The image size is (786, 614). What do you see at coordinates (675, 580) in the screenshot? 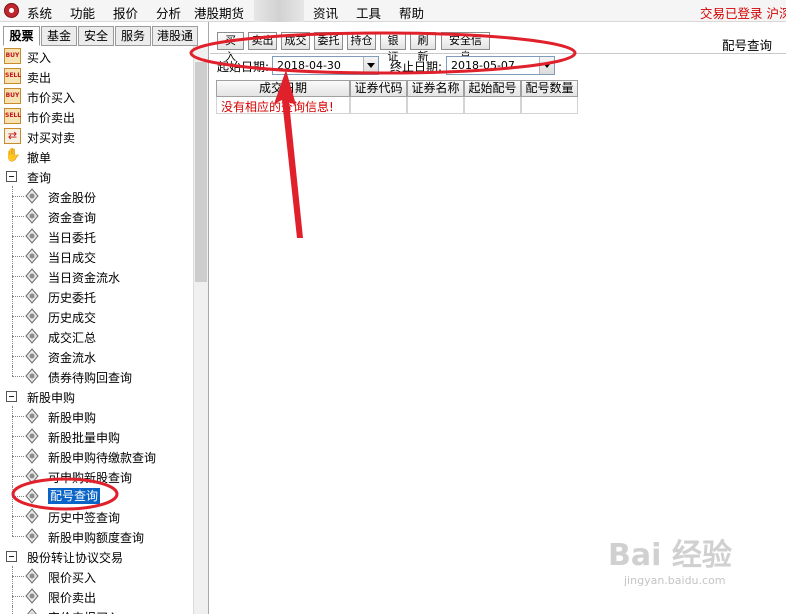
I see `watermark-url: jingyan.baidu.com` at bounding box center [675, 580].